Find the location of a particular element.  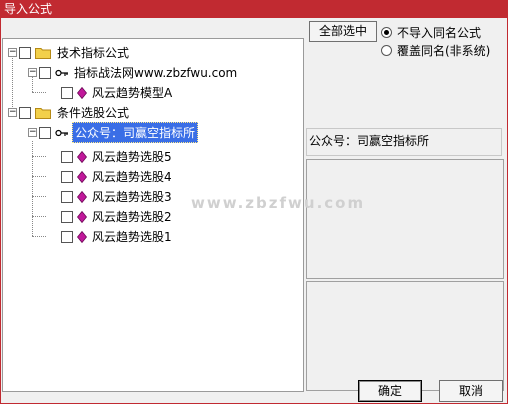

option-overwrite-duplicates: 覆盖同名(非系统) is located at coordinates (435, 50).